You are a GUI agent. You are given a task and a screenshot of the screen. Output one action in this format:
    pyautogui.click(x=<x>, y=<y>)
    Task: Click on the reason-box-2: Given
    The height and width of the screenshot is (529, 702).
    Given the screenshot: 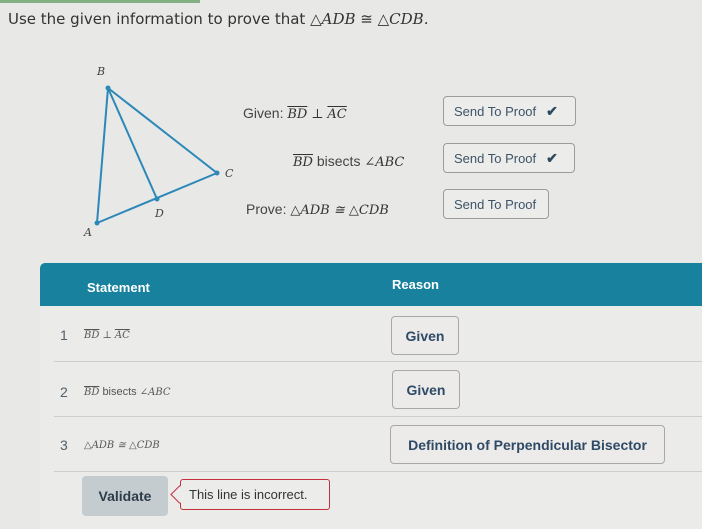 What is the action you would take?
    pyautogui.click(x=426, y=389)
    